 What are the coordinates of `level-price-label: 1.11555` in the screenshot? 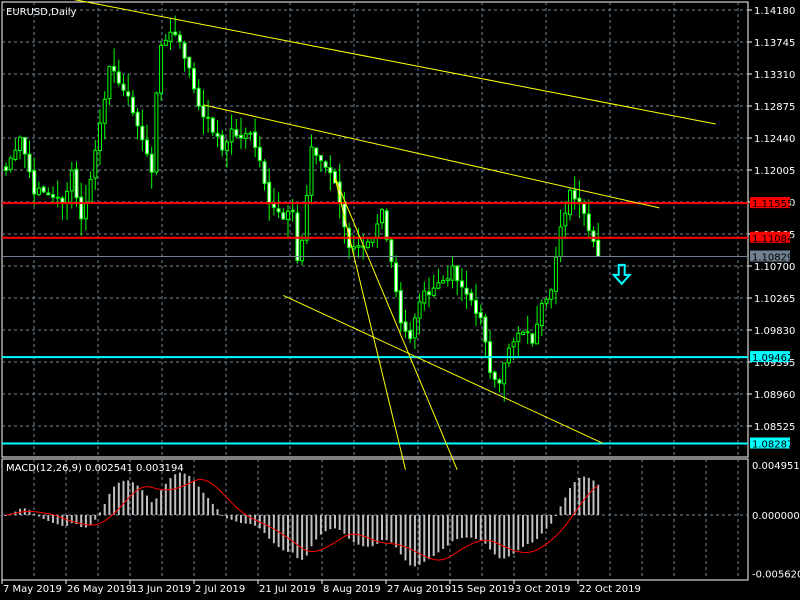 It's located at (772, 204).